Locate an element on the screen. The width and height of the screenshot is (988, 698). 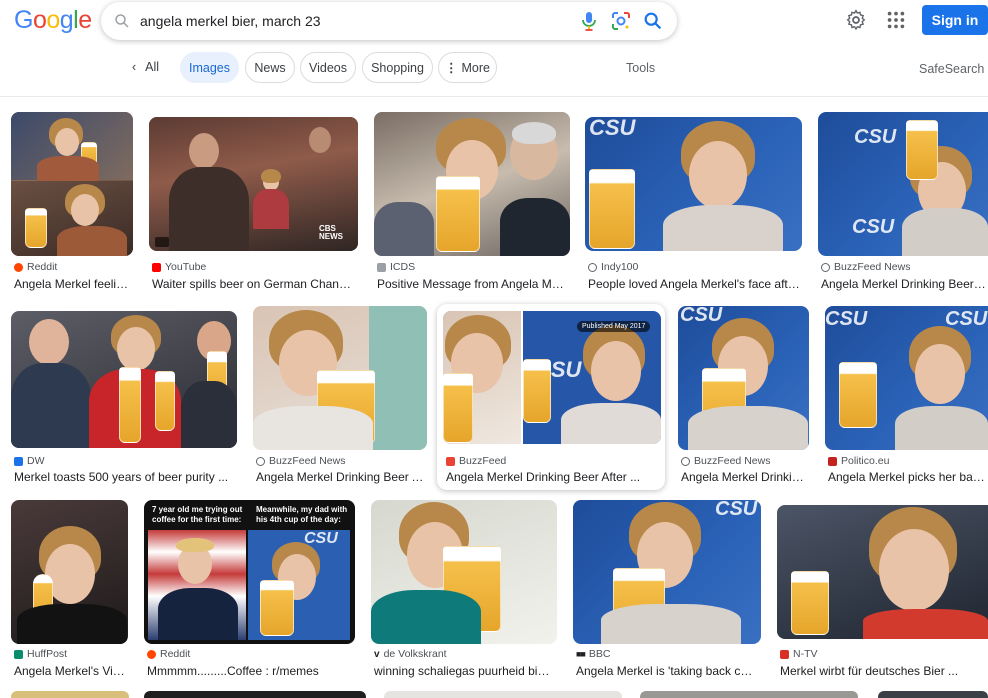
header-divider is located at coordinates (494, 96).